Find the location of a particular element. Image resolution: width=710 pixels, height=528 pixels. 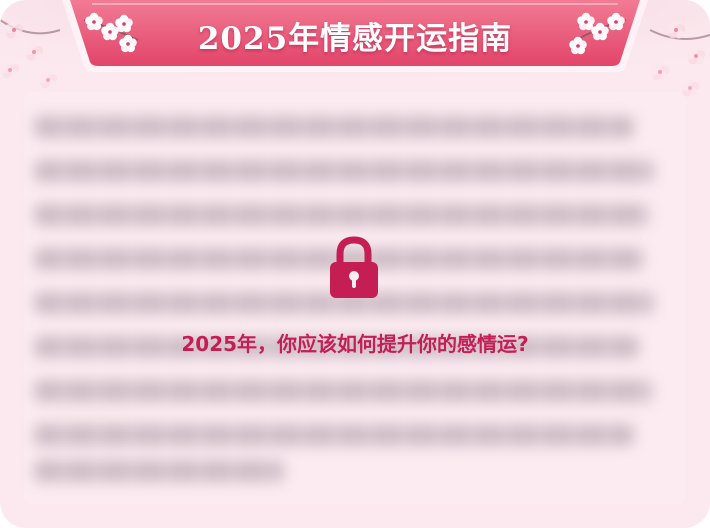

lock-icon is located at coordinates (354, 267).